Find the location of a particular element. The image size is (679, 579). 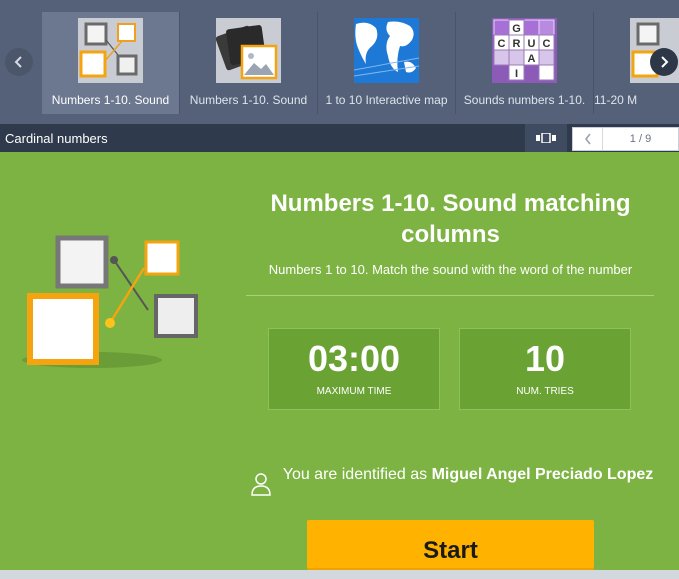

crossword-letter: R is located at coordinates (517, 44).